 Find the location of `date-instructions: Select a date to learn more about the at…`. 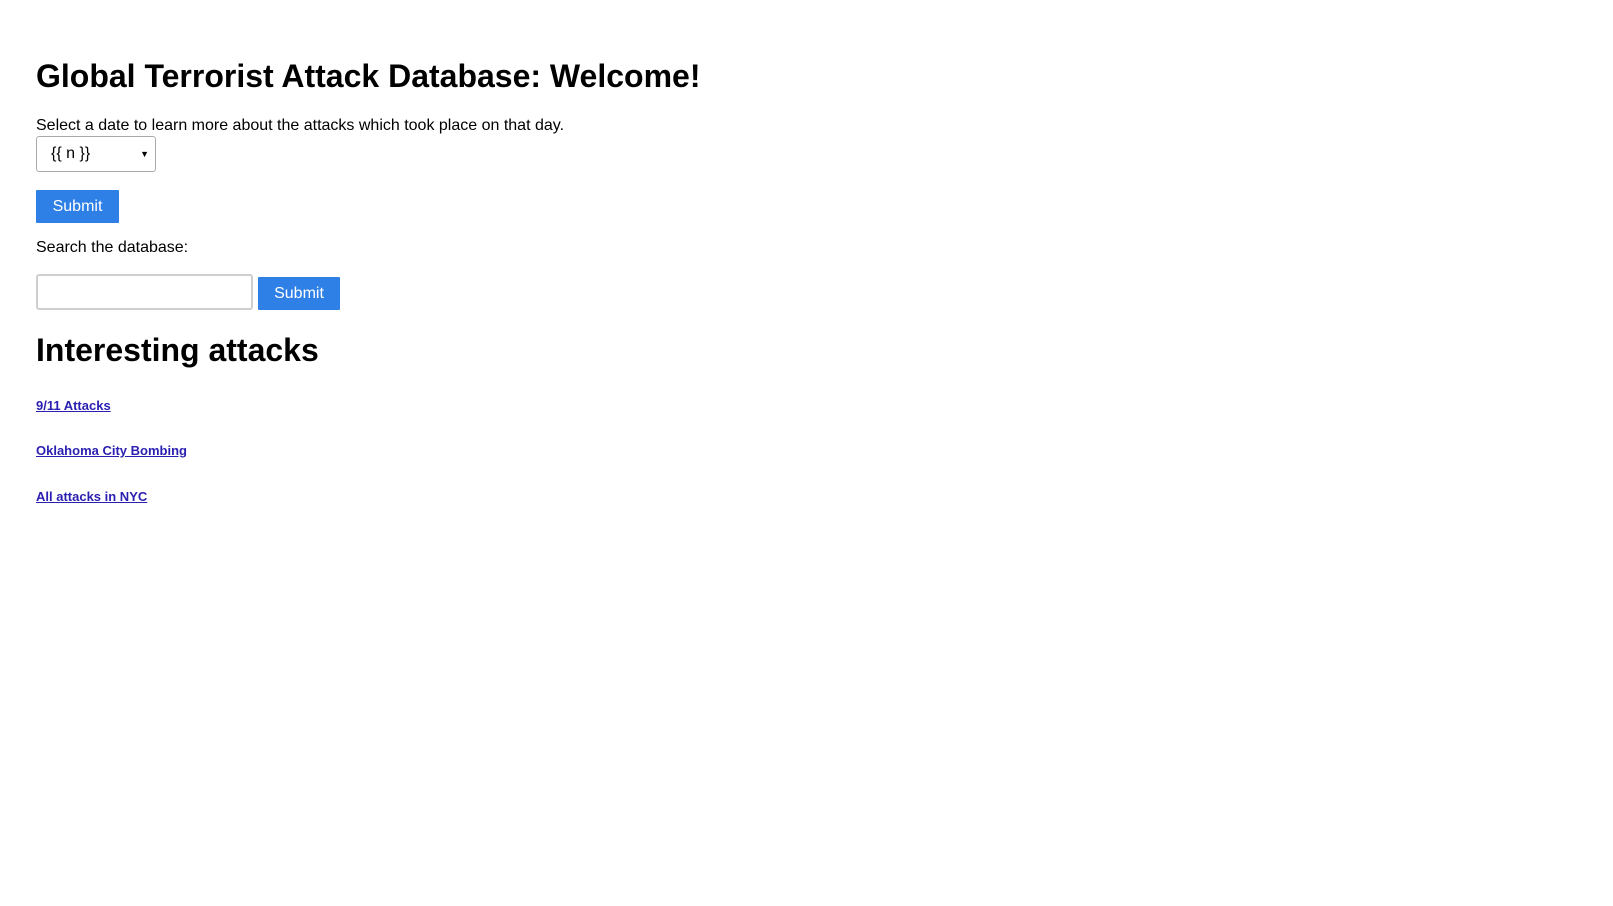

date-instructions: Select a date to learn more about the at… is located at coordinates (300, 125).